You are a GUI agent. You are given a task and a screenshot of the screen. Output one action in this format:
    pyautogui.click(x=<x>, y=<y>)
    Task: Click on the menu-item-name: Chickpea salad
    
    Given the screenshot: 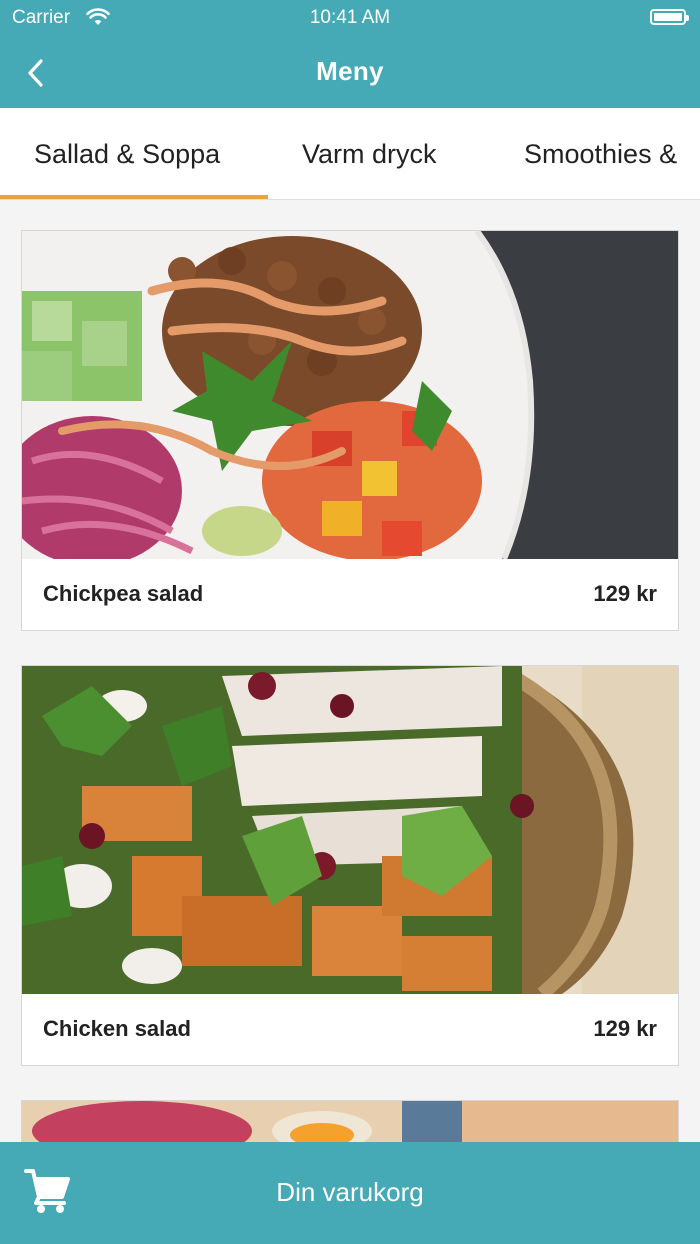 What is the action you would take?
    pyautogui.click(x=123, y=593)
    